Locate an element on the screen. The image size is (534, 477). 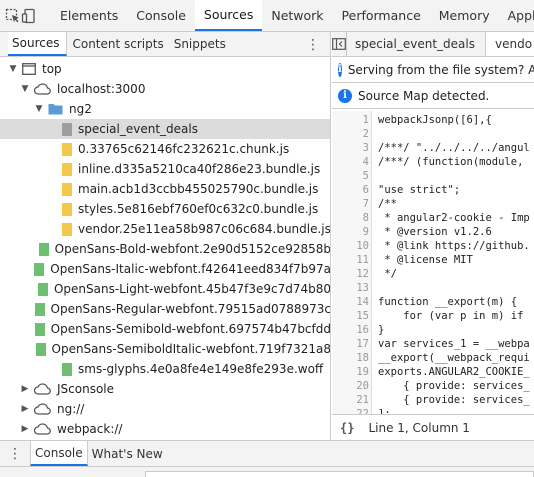
tree-item: ▶ JSconsole is located at coordinates (165, 389).